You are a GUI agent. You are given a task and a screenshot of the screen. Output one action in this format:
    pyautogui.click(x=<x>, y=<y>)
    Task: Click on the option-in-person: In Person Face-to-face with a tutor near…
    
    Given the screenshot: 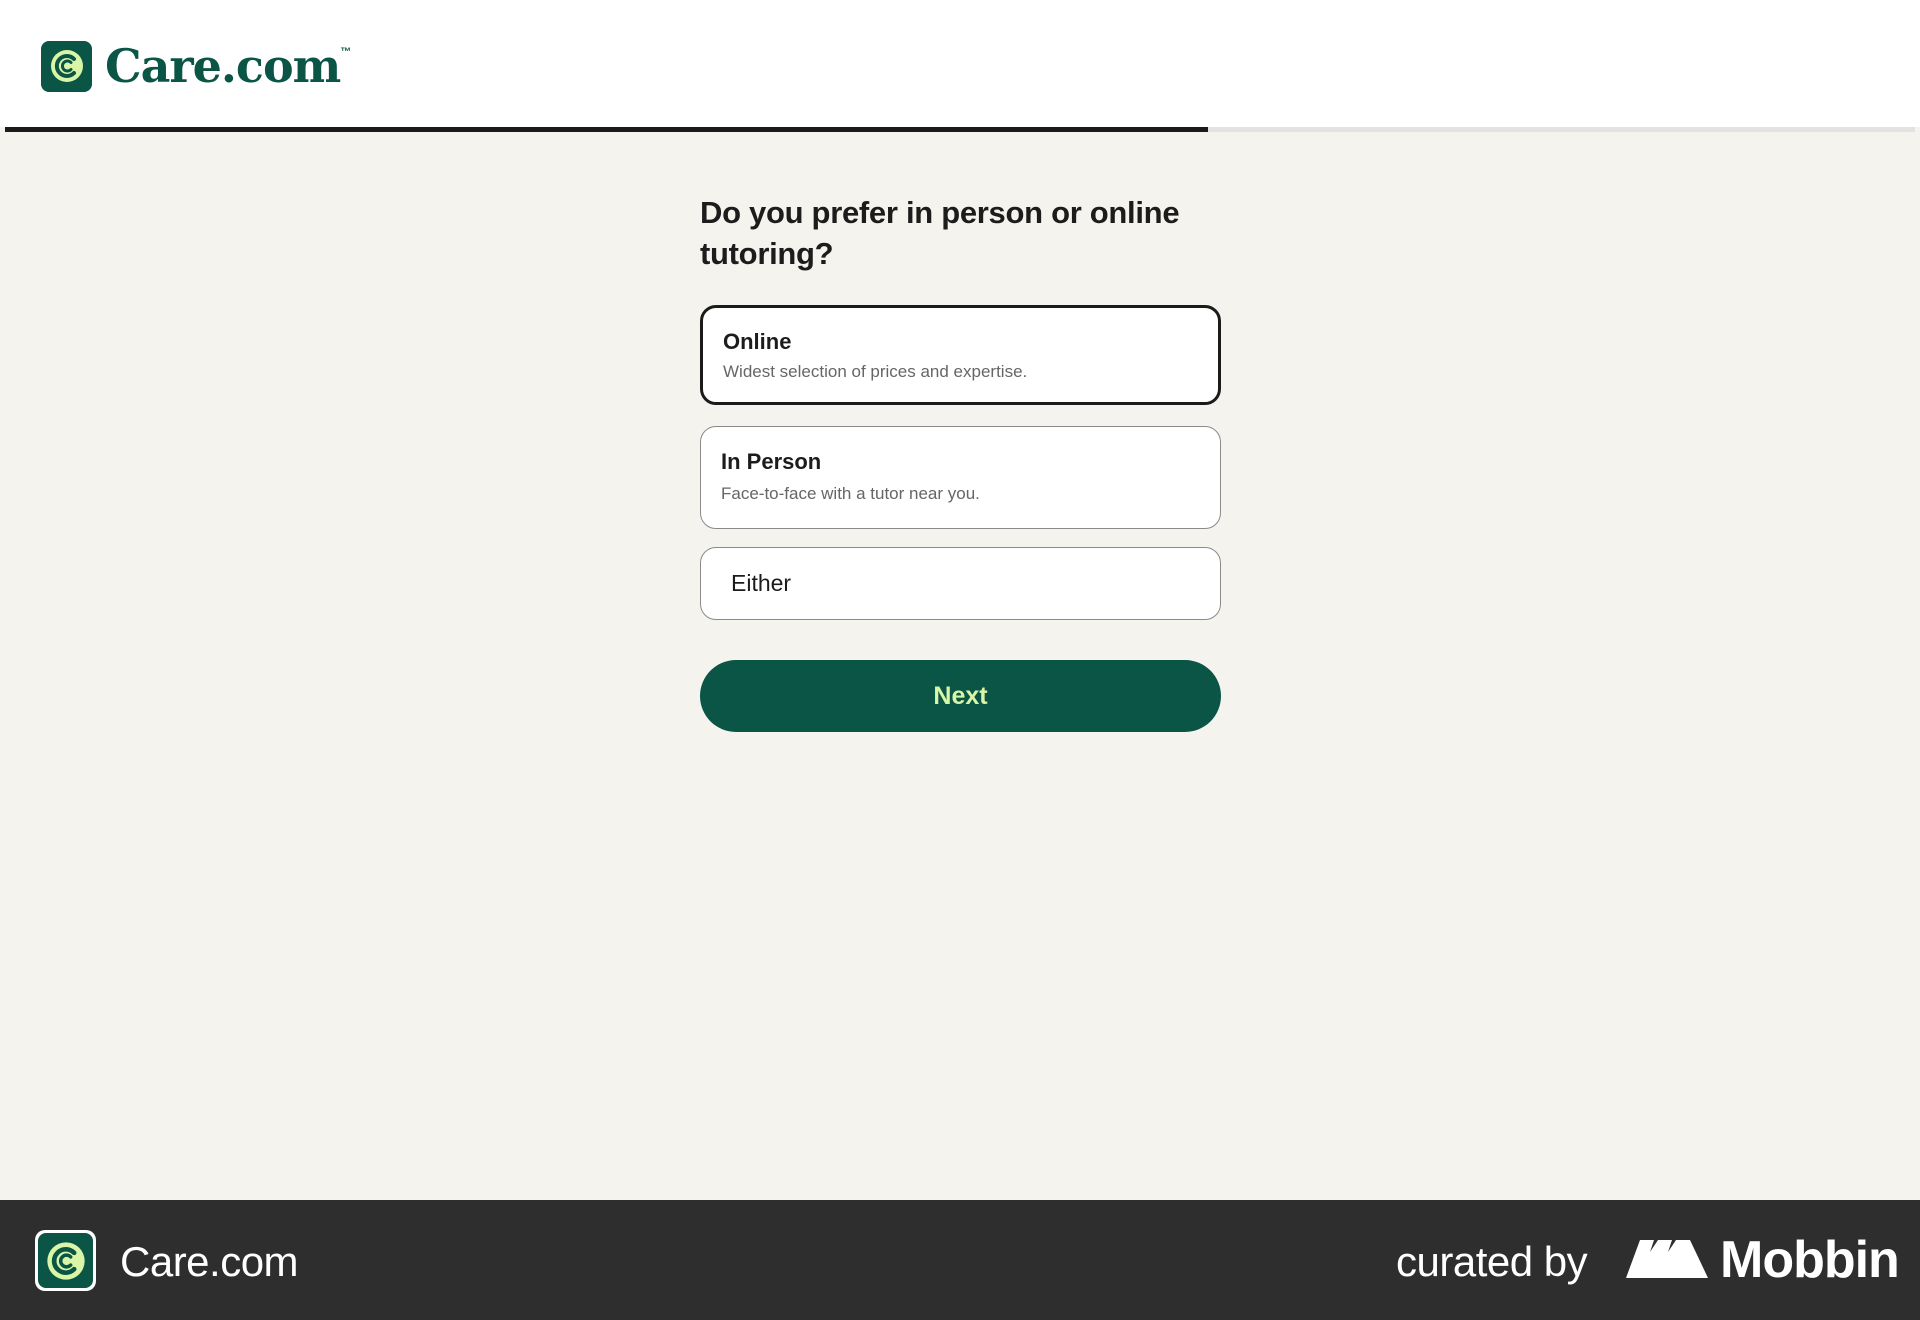 What is the action you would take?
    pyautogui.click(x=960, y=477)
    